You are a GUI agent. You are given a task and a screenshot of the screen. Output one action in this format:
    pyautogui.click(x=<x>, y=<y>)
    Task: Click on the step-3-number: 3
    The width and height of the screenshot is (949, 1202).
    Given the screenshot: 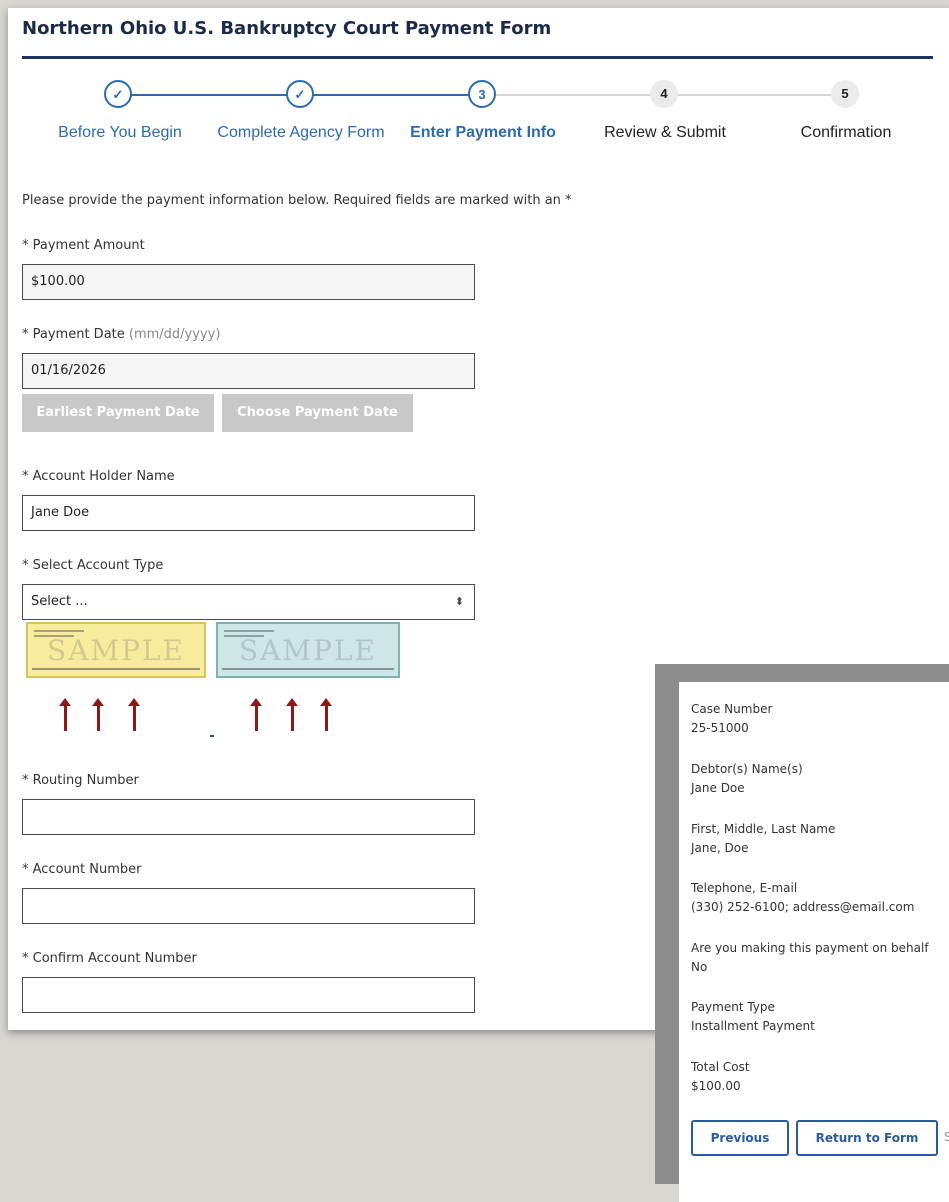 What is the action you would take?
    pyautogui.click(x=482, y=94)
    